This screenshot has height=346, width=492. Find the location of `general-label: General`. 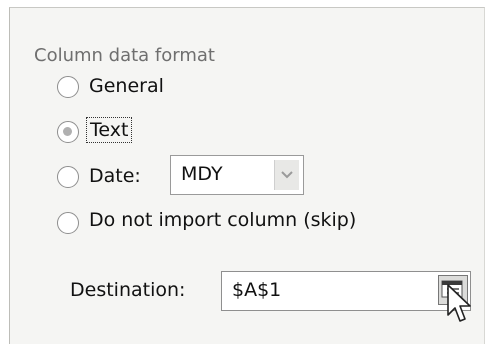

general-label: General is located at coordinates (126, 86).